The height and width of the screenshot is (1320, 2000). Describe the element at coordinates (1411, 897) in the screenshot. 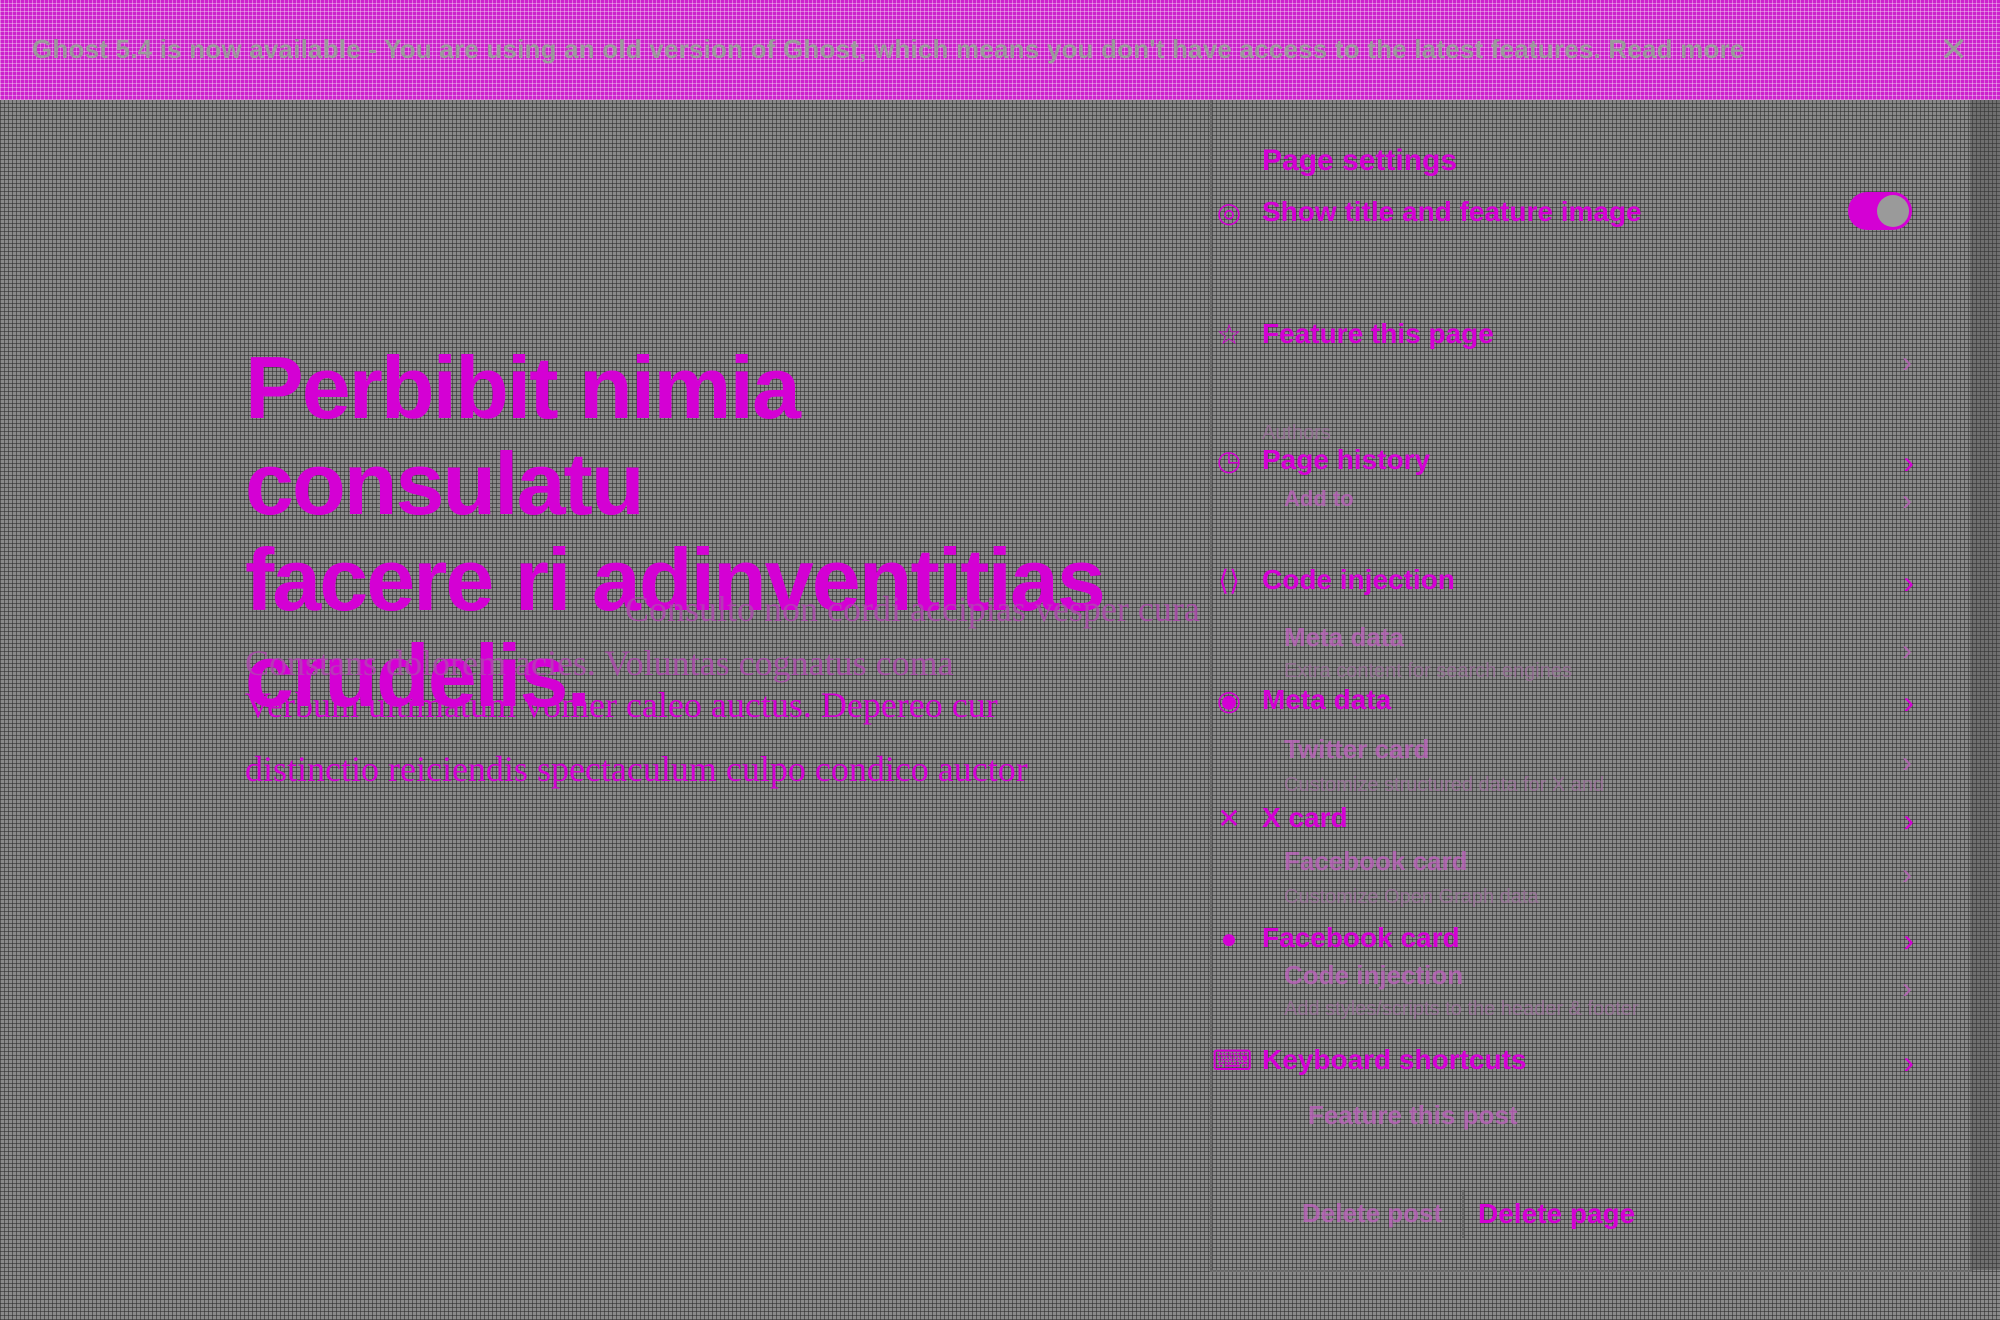

I see `facebook-sub-ghost: Customize Open Graph data` at that location.